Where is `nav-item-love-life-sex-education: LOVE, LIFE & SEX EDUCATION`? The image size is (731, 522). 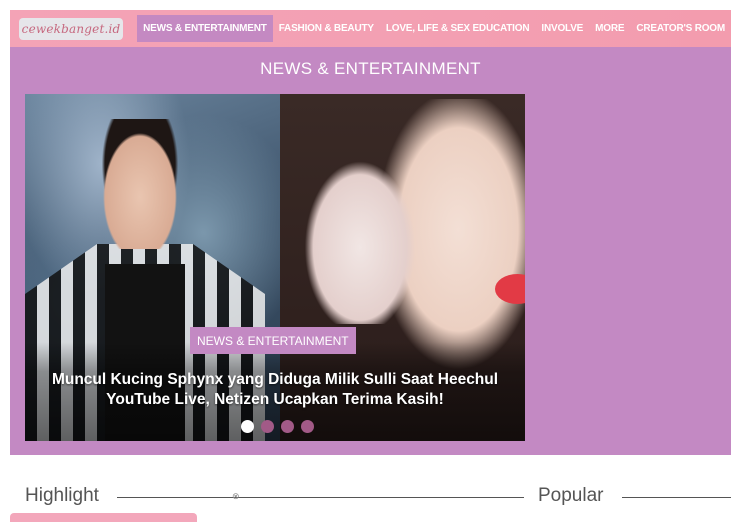 nav-item-love-life-sex-education: LOVE, LIFE & SEX EDUCATION is located at coordinates (458, 28).